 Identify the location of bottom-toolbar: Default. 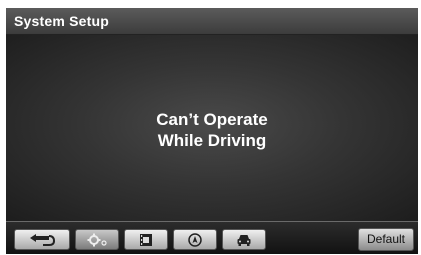
(212, 237).